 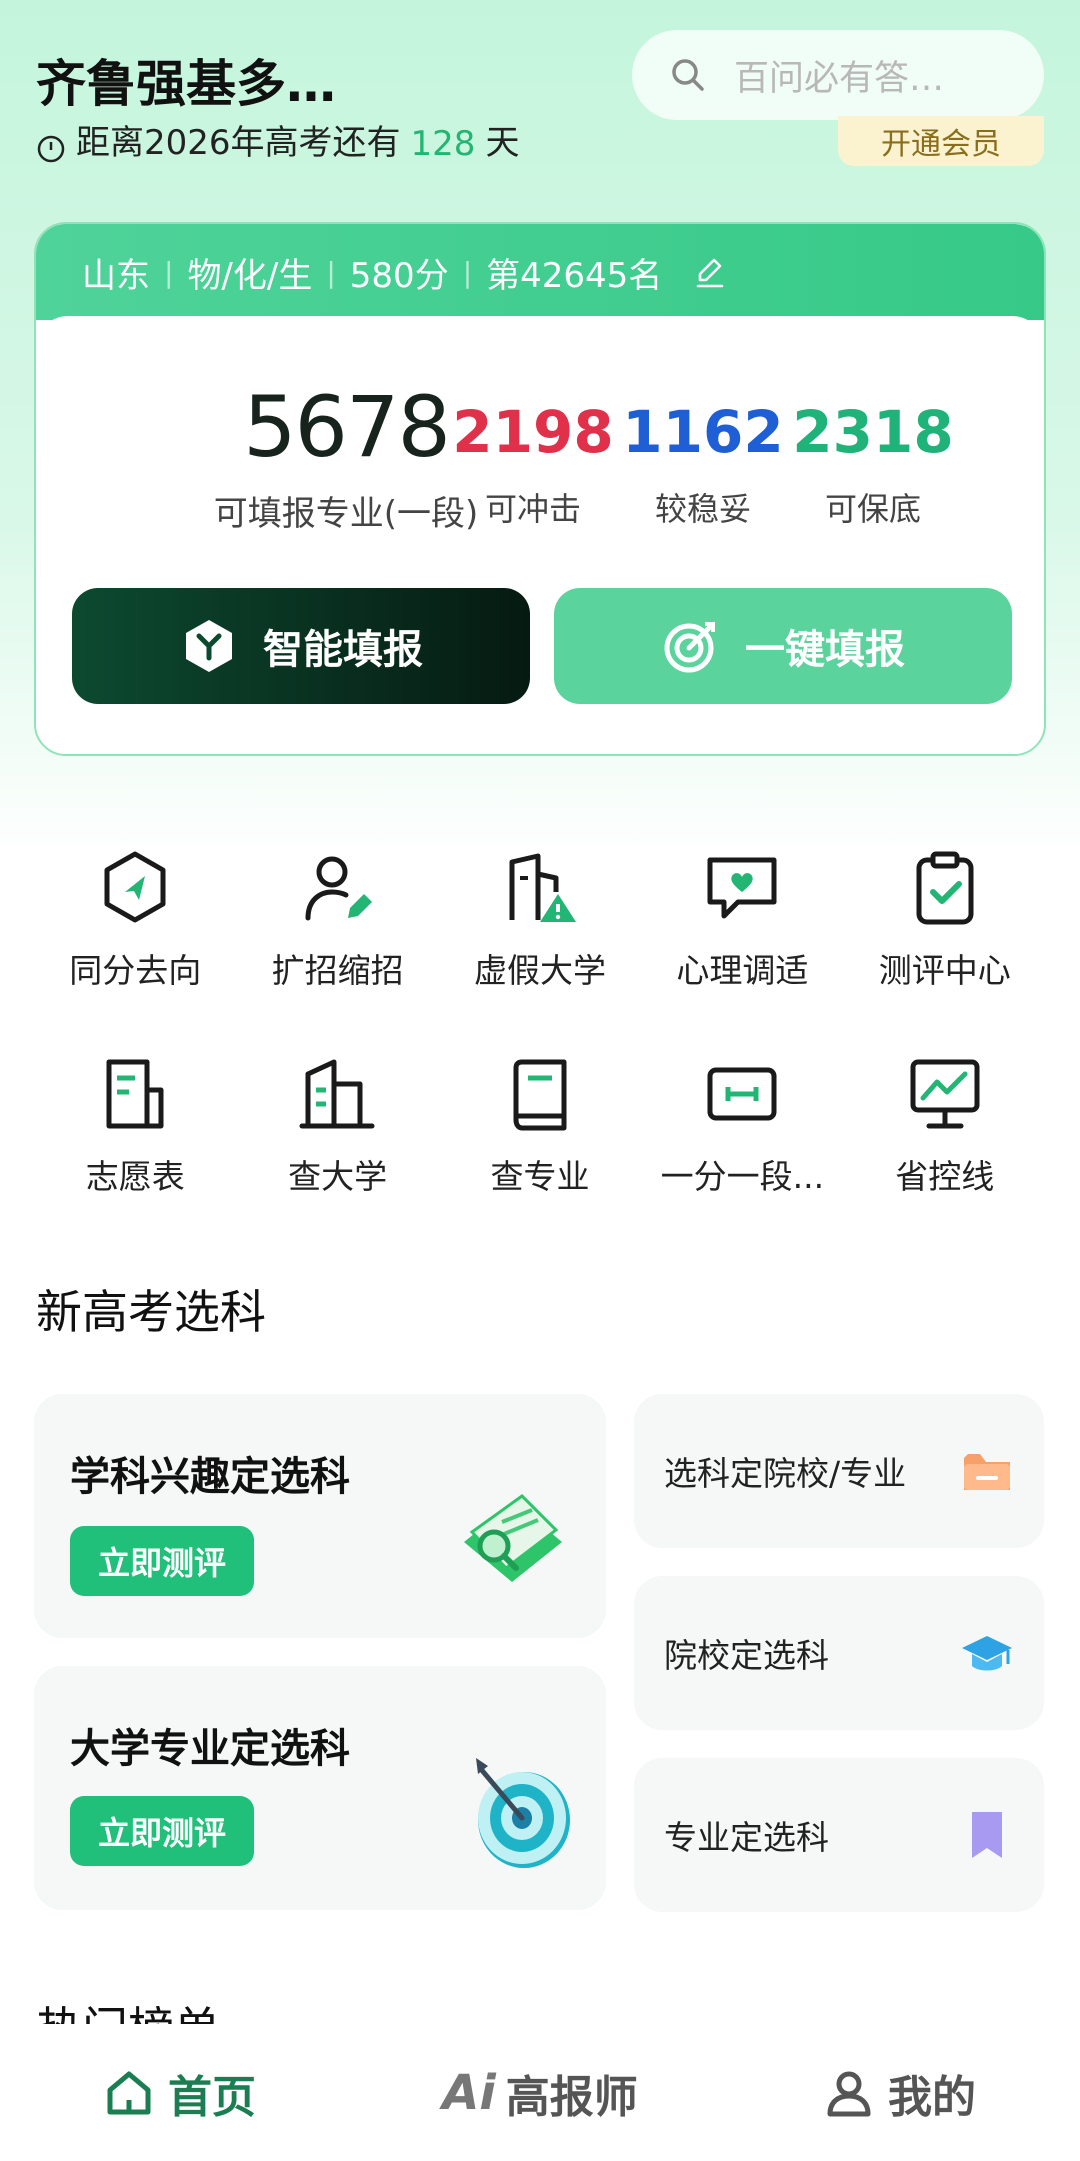 What do you see at coordinates (212, 2097) in the screenshot?
I see `nav-home-label: 首页` at bounding box center [212, 2097].